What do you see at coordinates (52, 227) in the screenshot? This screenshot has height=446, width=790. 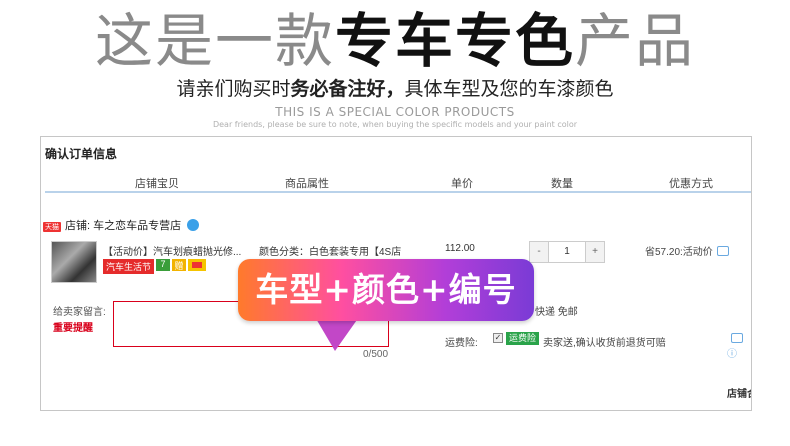 I see `tmall-tag: 天猫` at bounding box center [52, 227].